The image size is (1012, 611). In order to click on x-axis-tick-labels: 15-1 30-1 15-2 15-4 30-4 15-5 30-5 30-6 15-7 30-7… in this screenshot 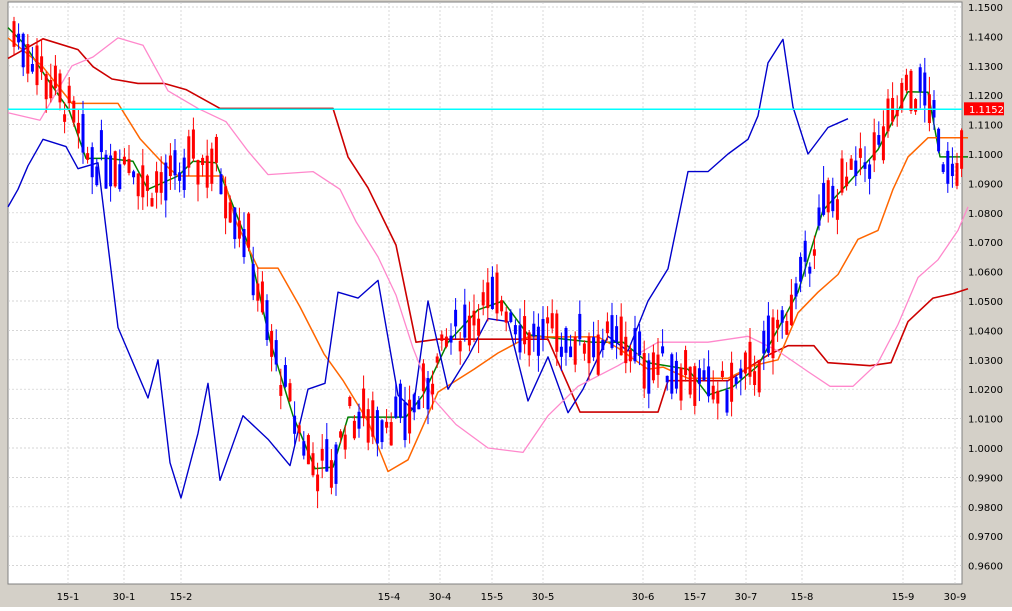, I will do `click(512, 597)`.